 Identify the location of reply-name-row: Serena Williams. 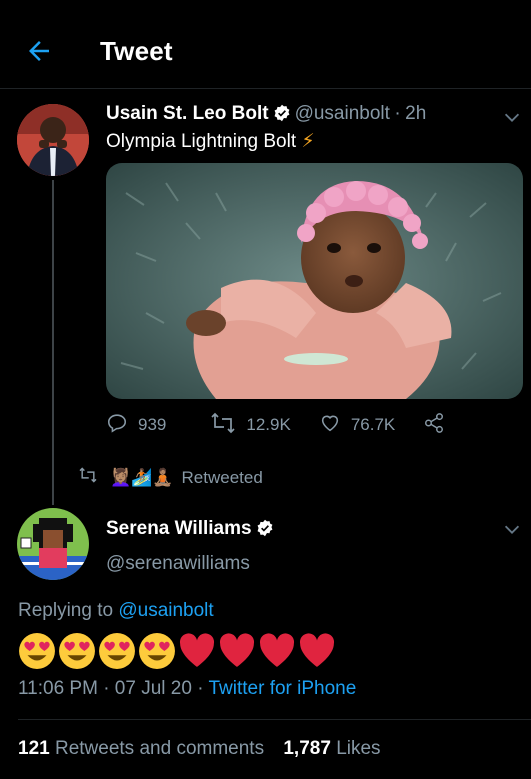
(192, 530).